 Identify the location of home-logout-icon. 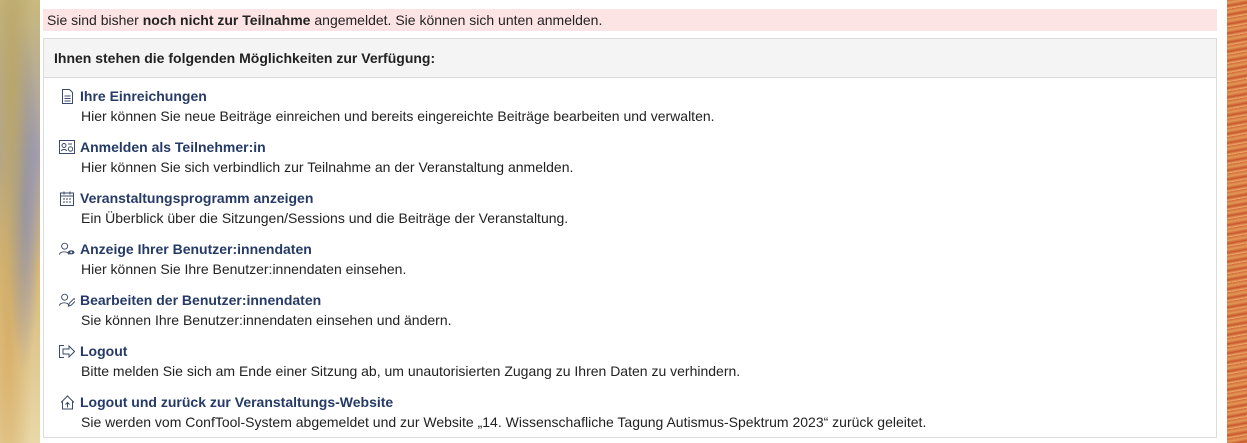
(67, 402).